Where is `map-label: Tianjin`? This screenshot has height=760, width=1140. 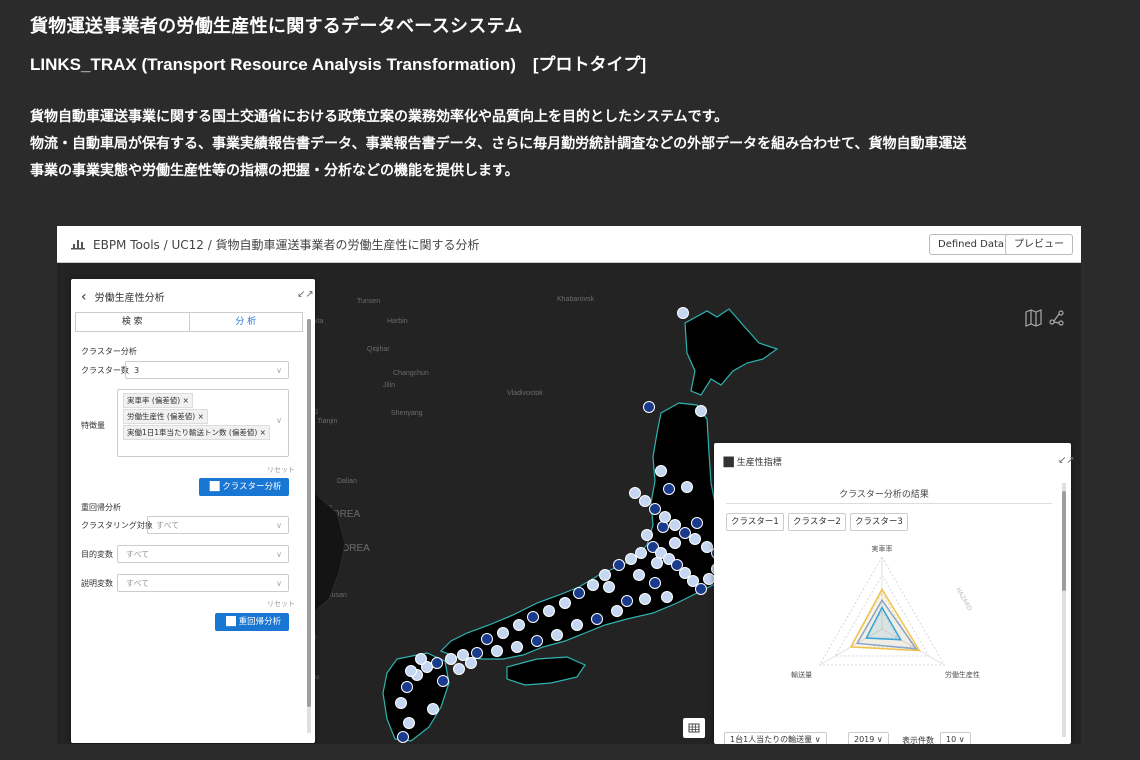
map-label: Tianjin is located at coordinates (327, 421).